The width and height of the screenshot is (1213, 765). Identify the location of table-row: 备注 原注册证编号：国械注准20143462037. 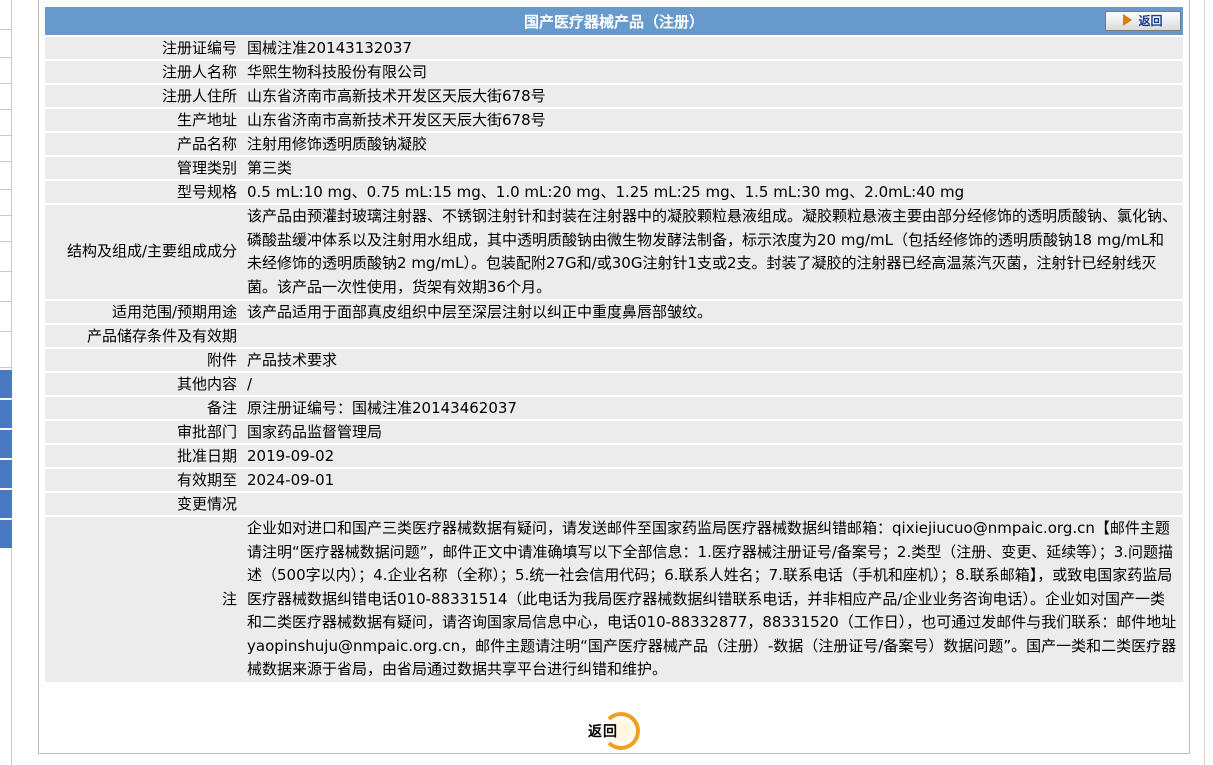
(614, 408).